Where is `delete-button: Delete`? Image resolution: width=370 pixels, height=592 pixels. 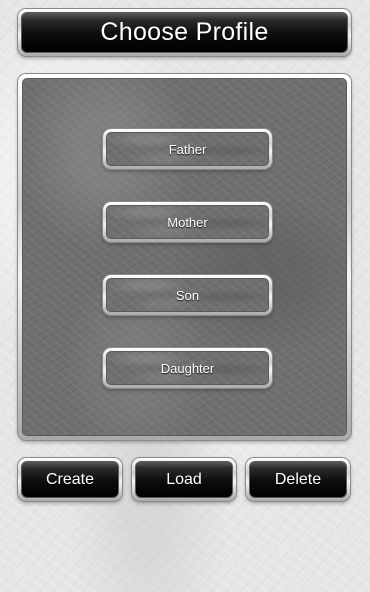 delete-button: Delete is located at coordinates (298, 479).